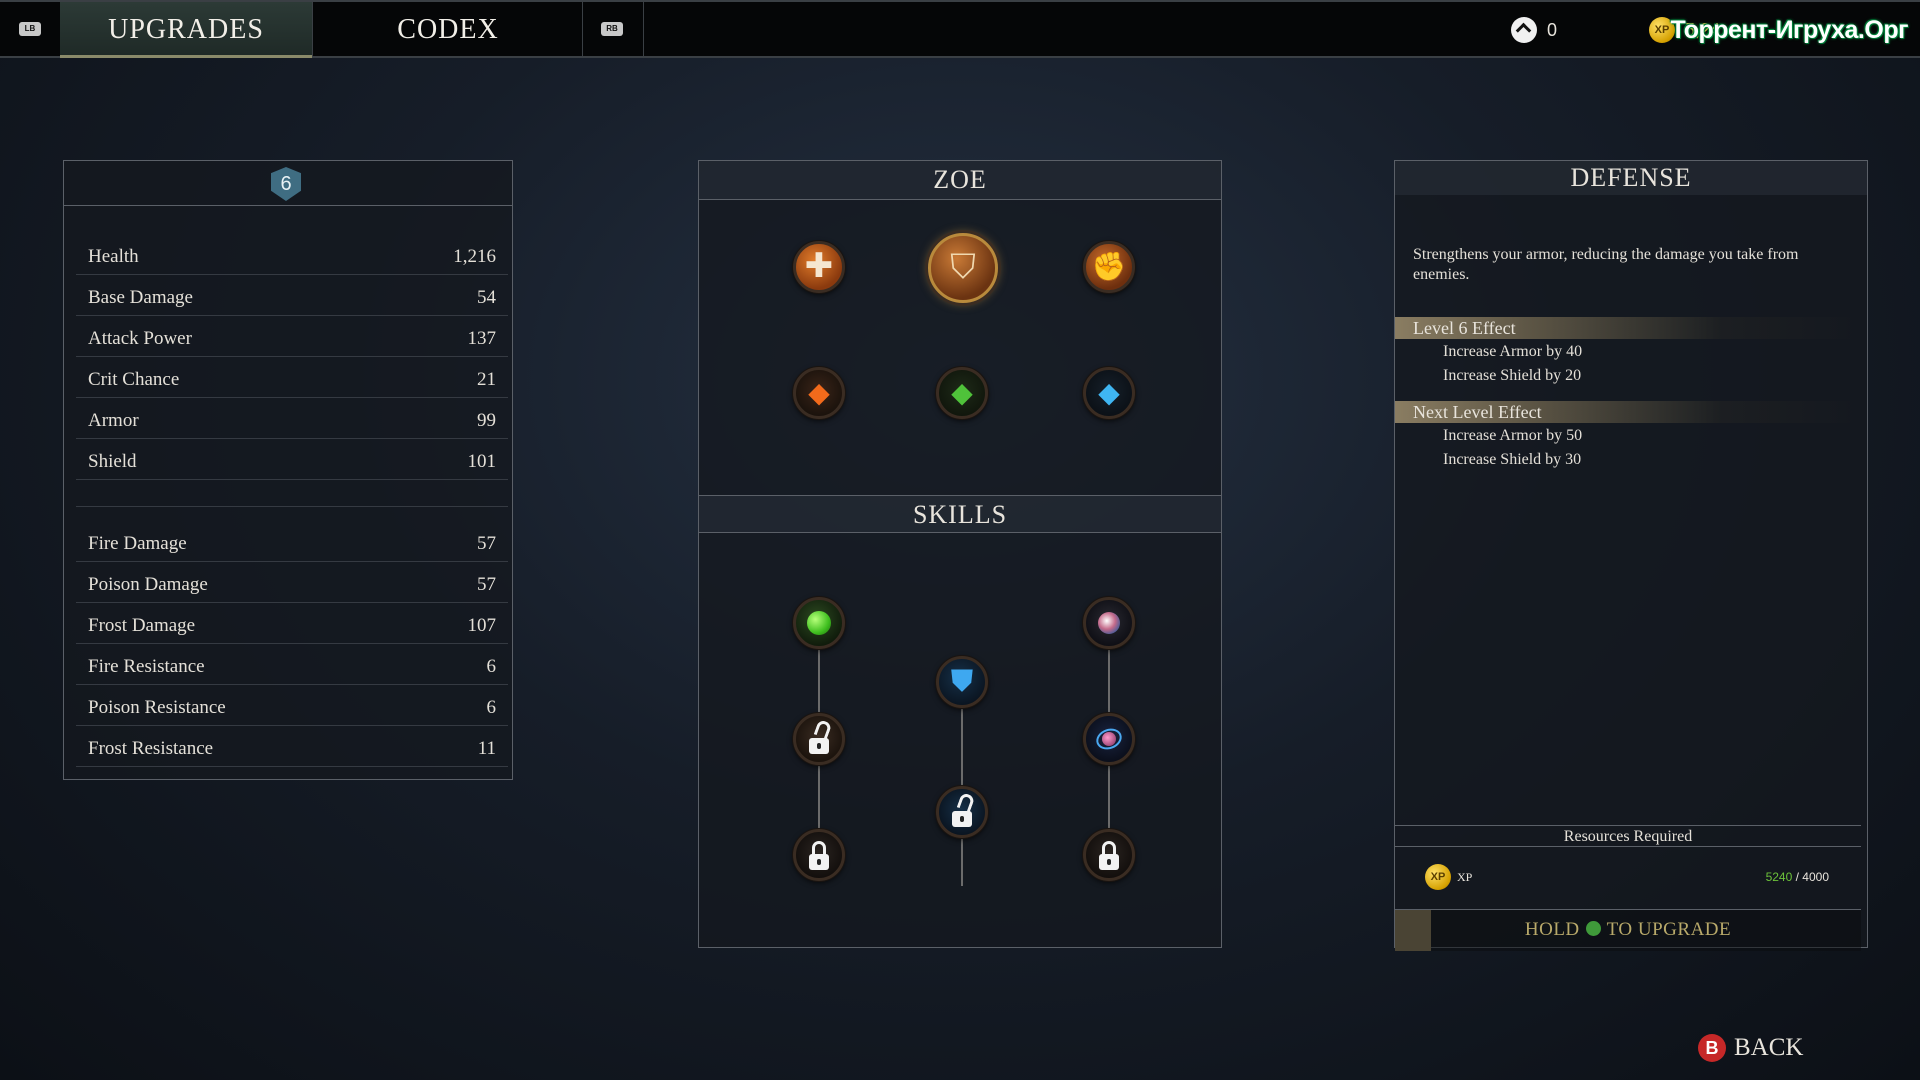 This screenshot has height=1080, width=1920. Describe the element at coordinates (292, 419) in the screenshot. I see `stat-row-armor: Armor 99` at that location.